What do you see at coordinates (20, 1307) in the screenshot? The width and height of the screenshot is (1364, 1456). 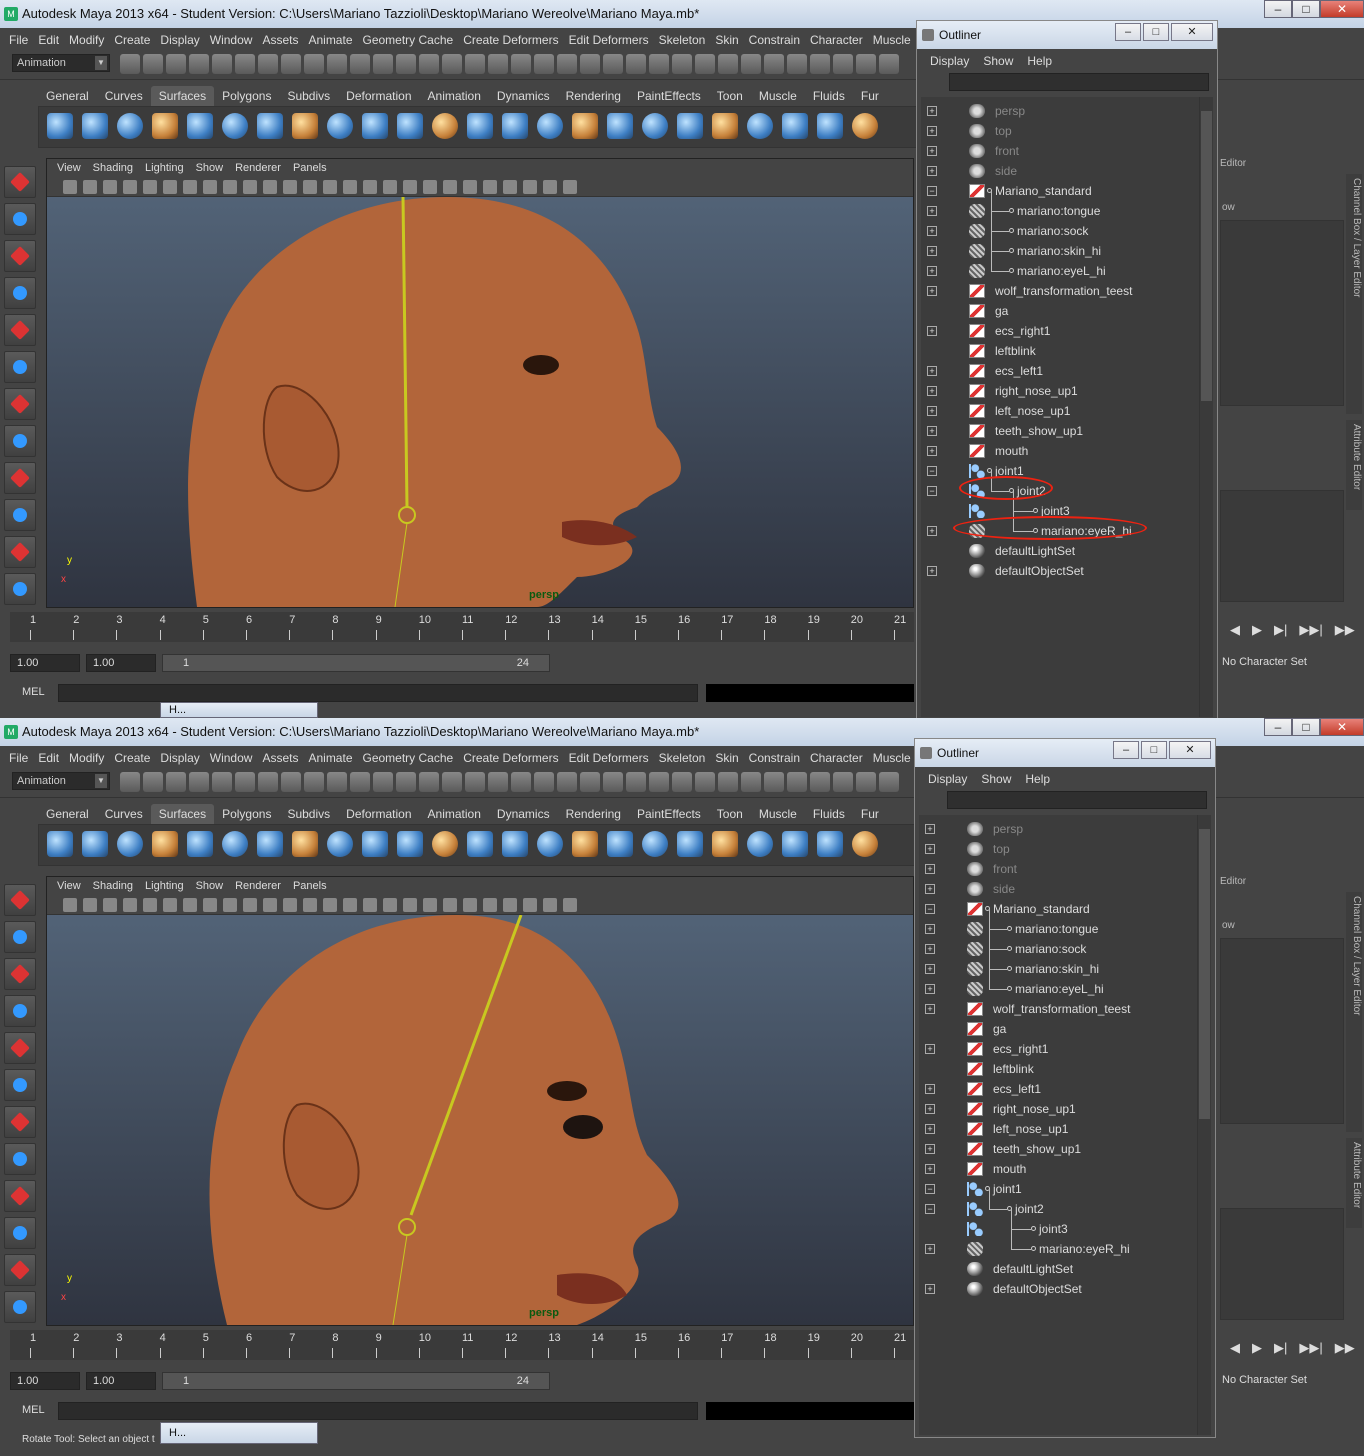 I see `outliner-layout-icon` at bounding box center [20, 1307].